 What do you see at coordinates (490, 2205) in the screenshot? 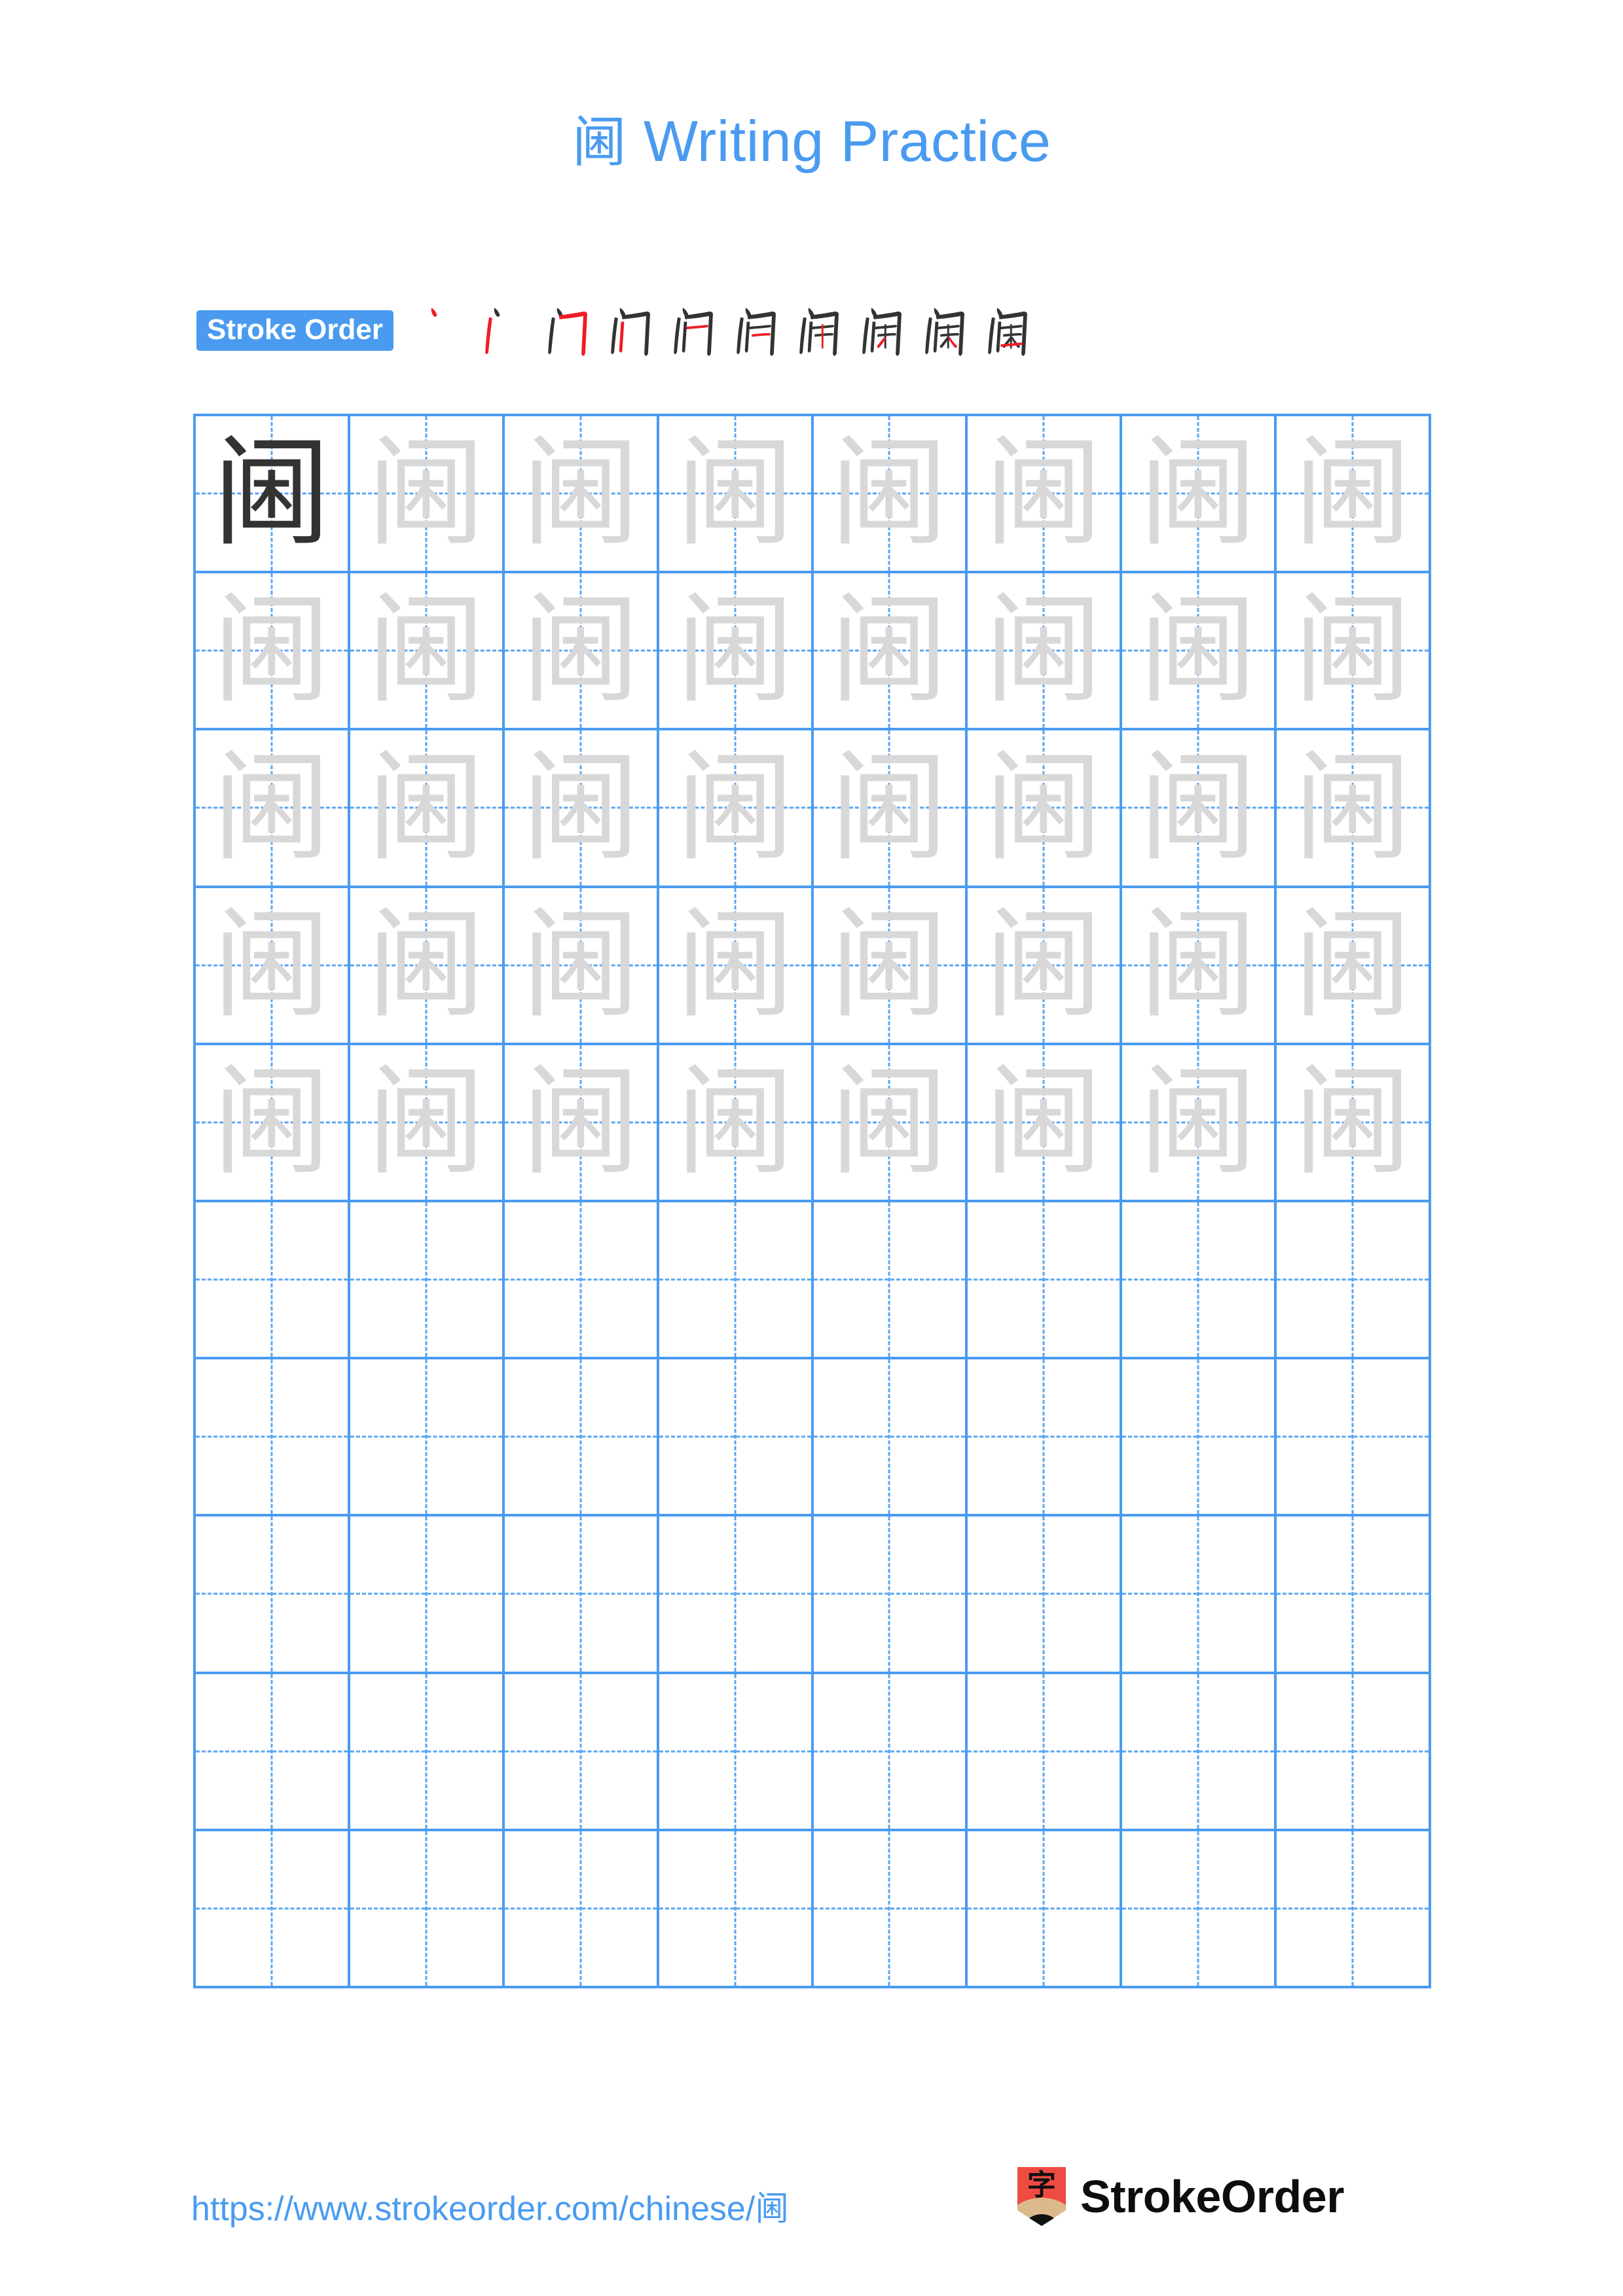
I see `footer-url: https://www.strokeorder.com/chinese/阃` at bounding box center [490, 2205].